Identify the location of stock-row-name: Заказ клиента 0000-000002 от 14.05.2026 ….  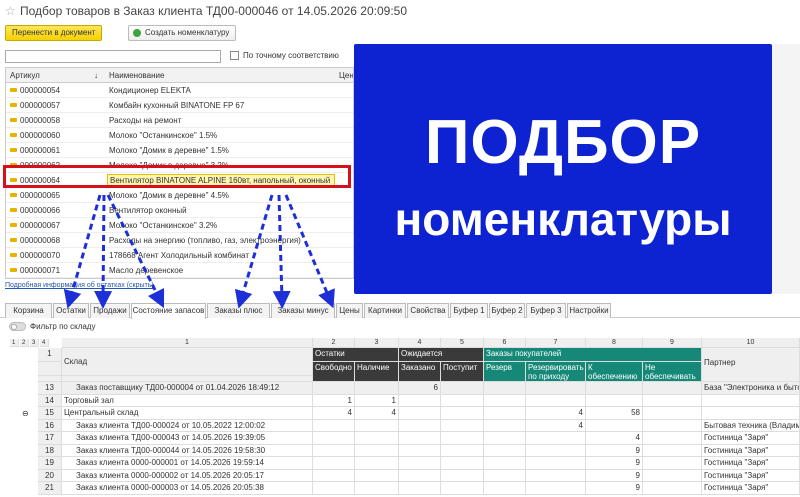
(187, 475).